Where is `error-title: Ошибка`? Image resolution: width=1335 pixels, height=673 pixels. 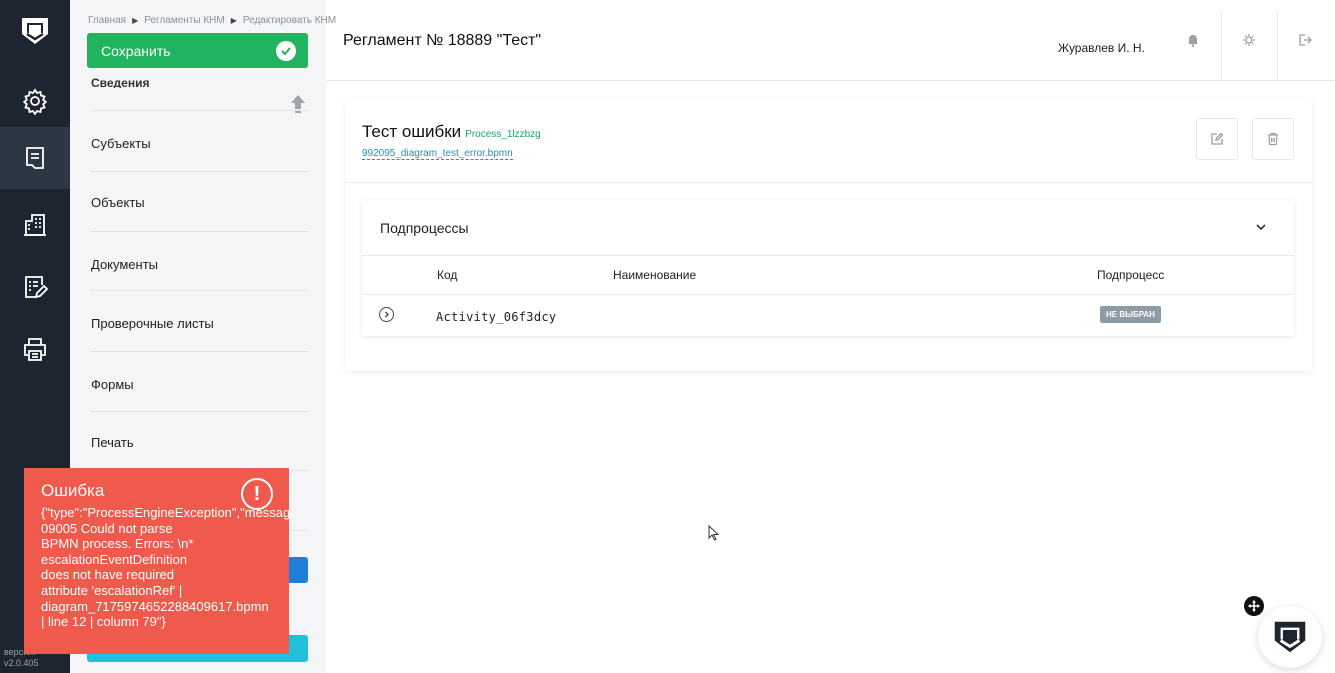
error-title: Ошибка is located at coordinates (73, 490).